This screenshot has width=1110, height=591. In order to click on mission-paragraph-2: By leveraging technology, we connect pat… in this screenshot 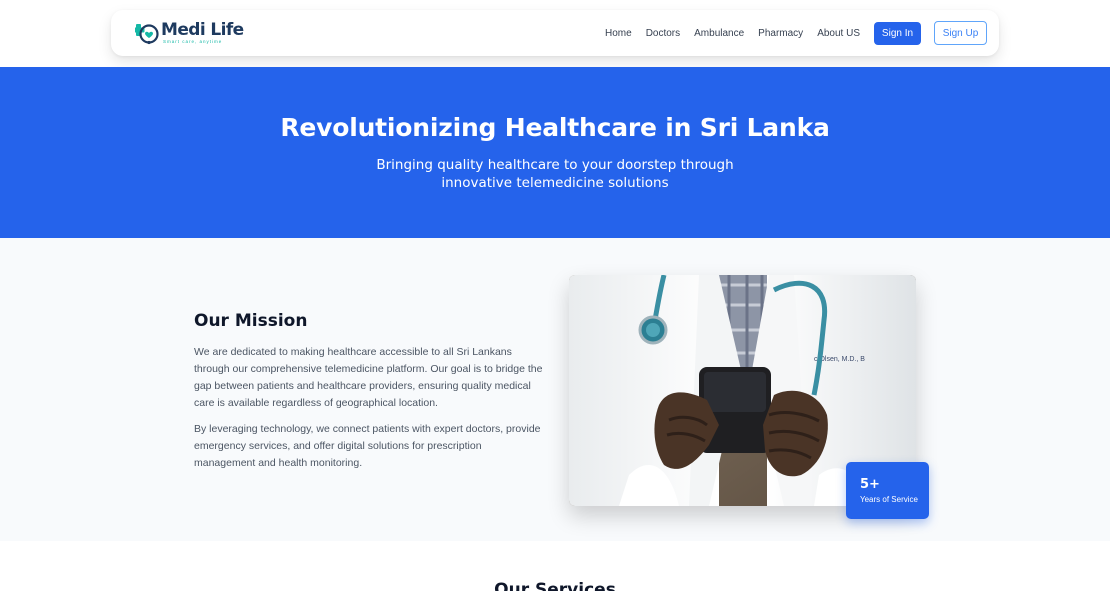, I will do `click(367, 446)`.